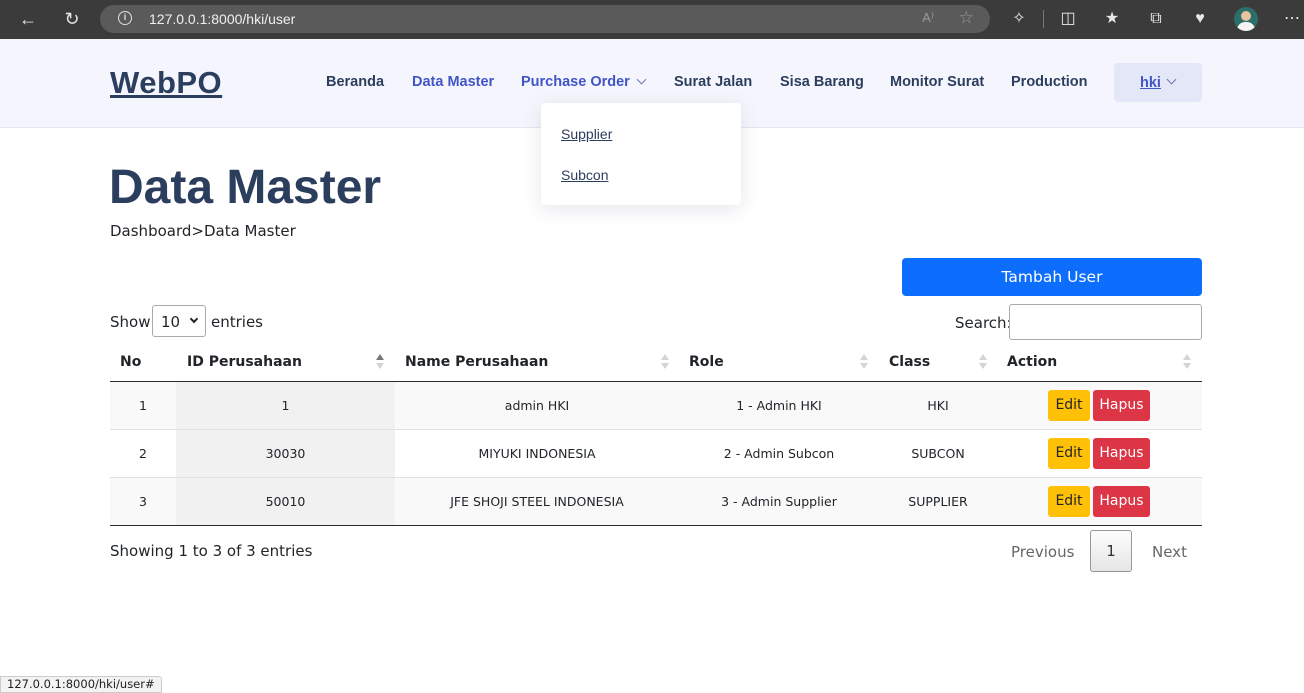  What do you see at coordinates (211, 551) in the screenshot?
I see `table-info: Showing 1 to 3 of 3 entries` at bounding box center [211, 551].